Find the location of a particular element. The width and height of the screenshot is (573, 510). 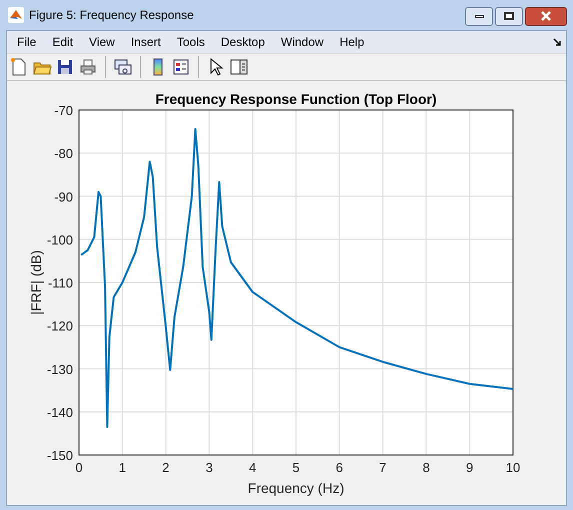

dock-arrow-icon is located at coordinates (557, 42).